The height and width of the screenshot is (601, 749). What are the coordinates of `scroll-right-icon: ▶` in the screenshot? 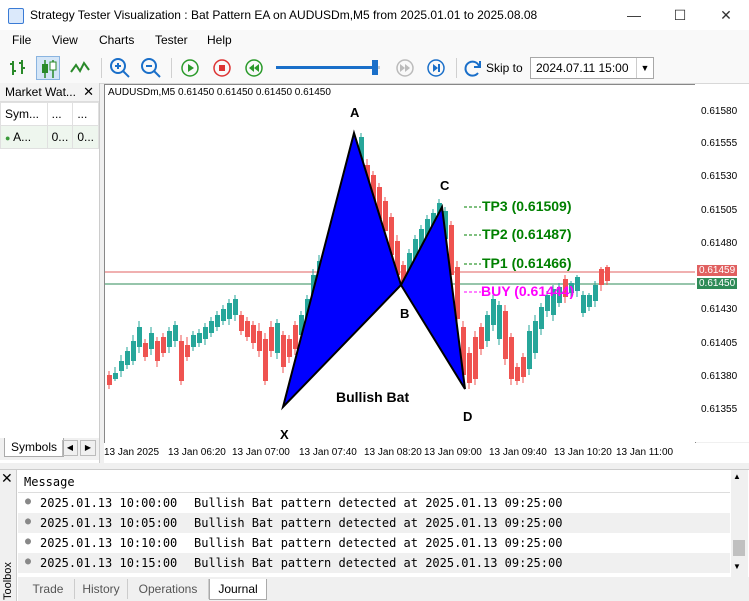 It's located at (88, 448).